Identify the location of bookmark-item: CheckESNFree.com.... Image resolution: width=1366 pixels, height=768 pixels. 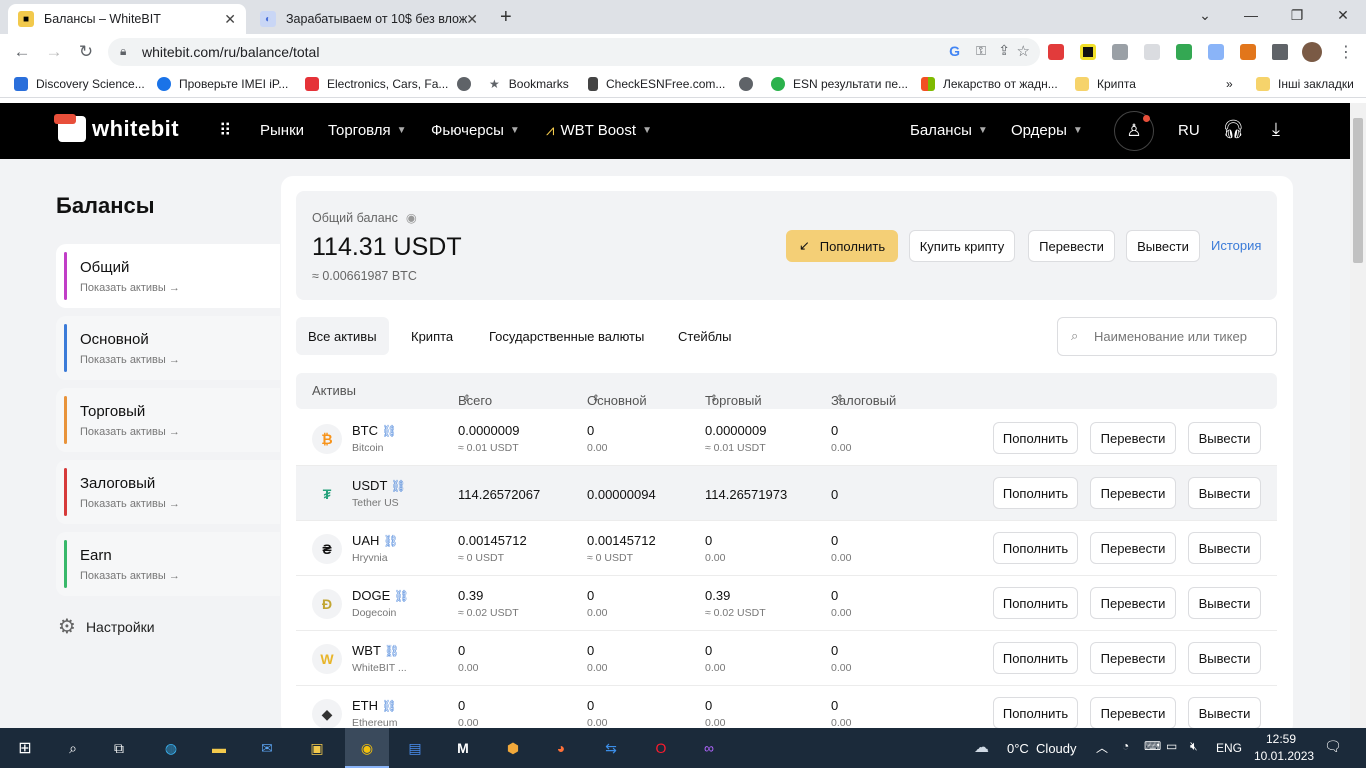
(656, 84).